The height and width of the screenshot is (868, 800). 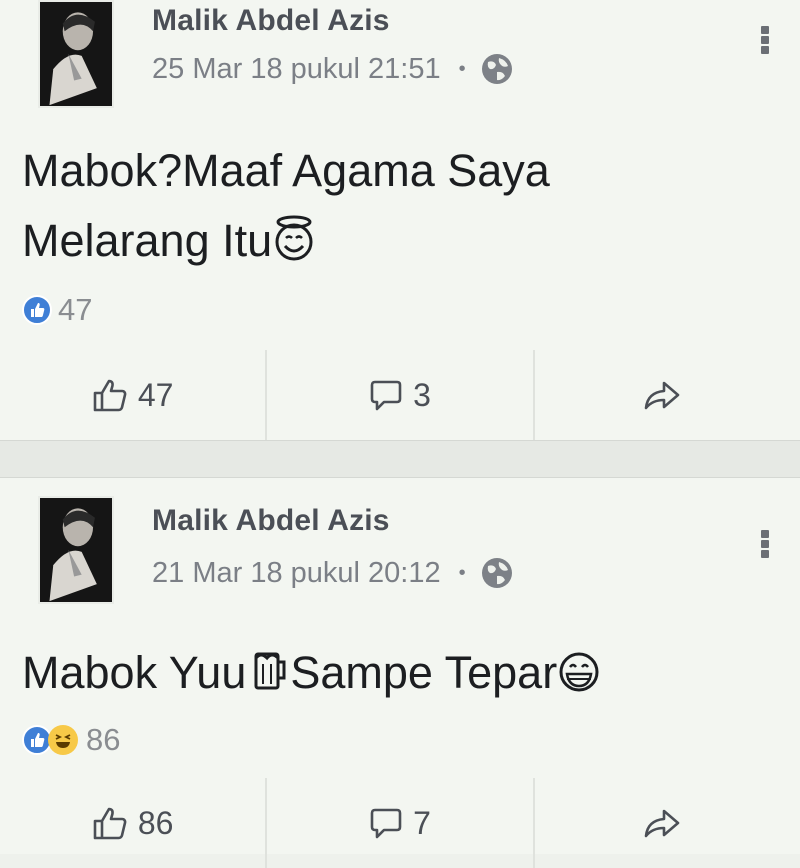 What do you see at coordinates (155, 394) in the screenshot?
I see `like-count: 47` at bounding box center [155, 394].